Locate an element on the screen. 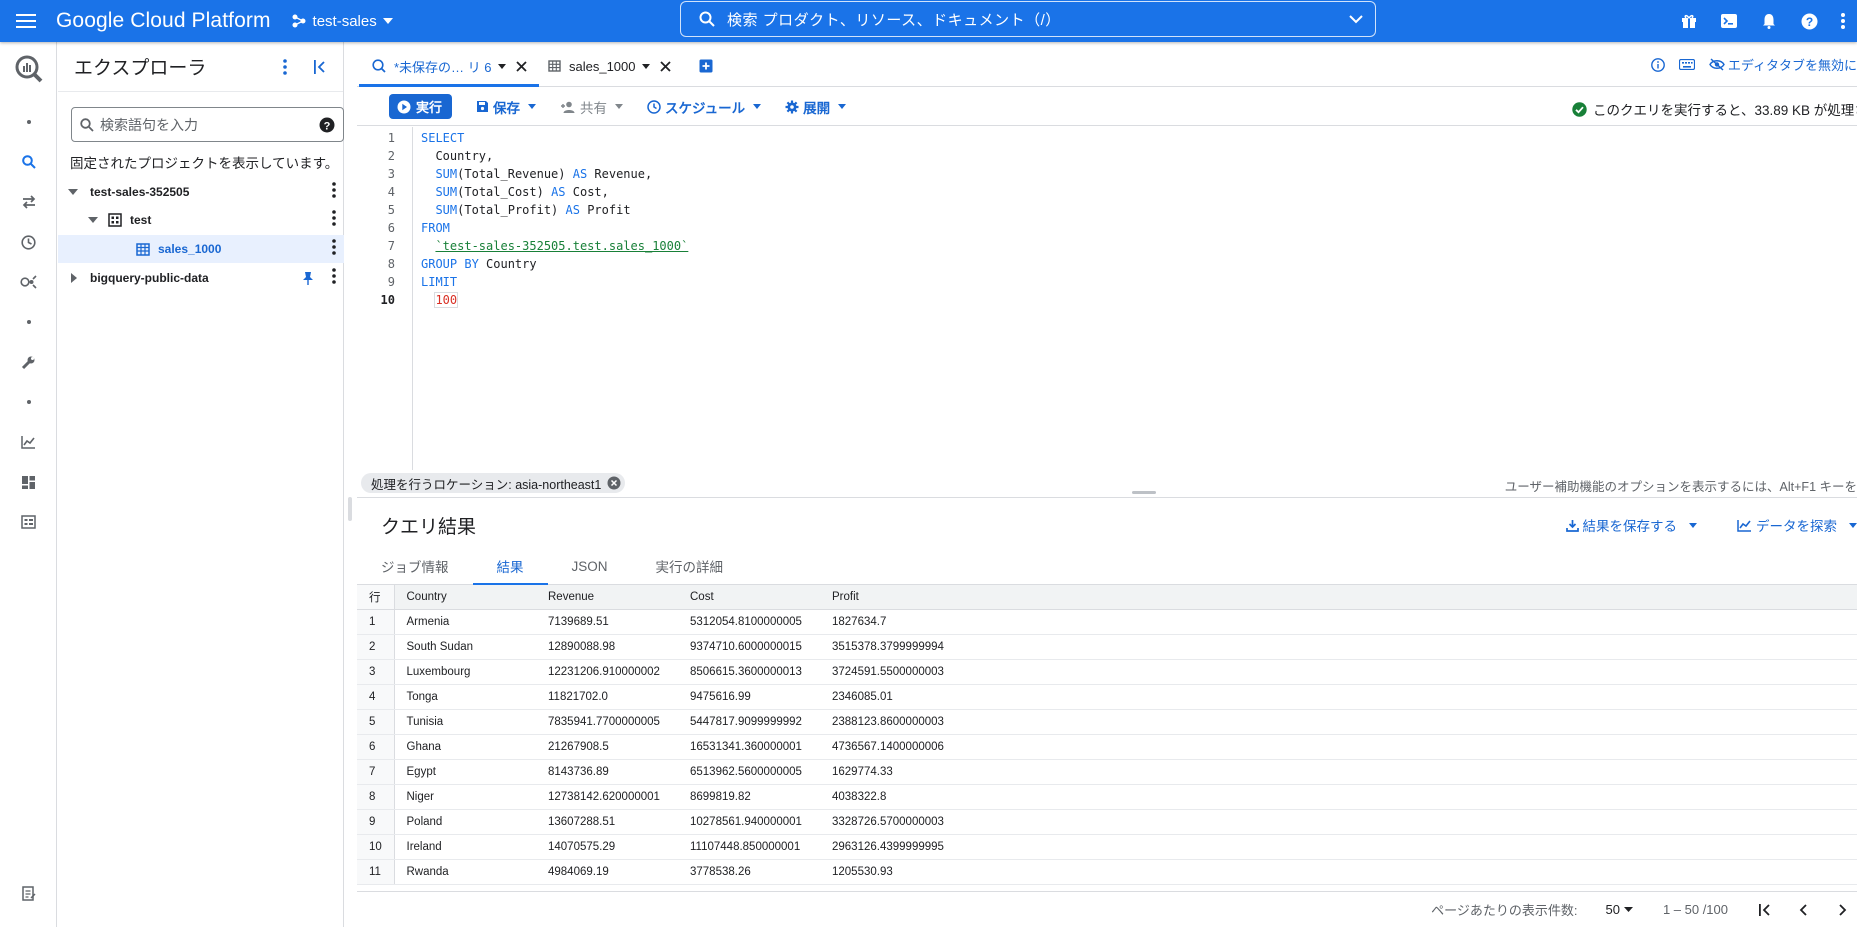 This screenshot has height=927, width=1857. close-chip-icon is located at coordinates (614, 483).